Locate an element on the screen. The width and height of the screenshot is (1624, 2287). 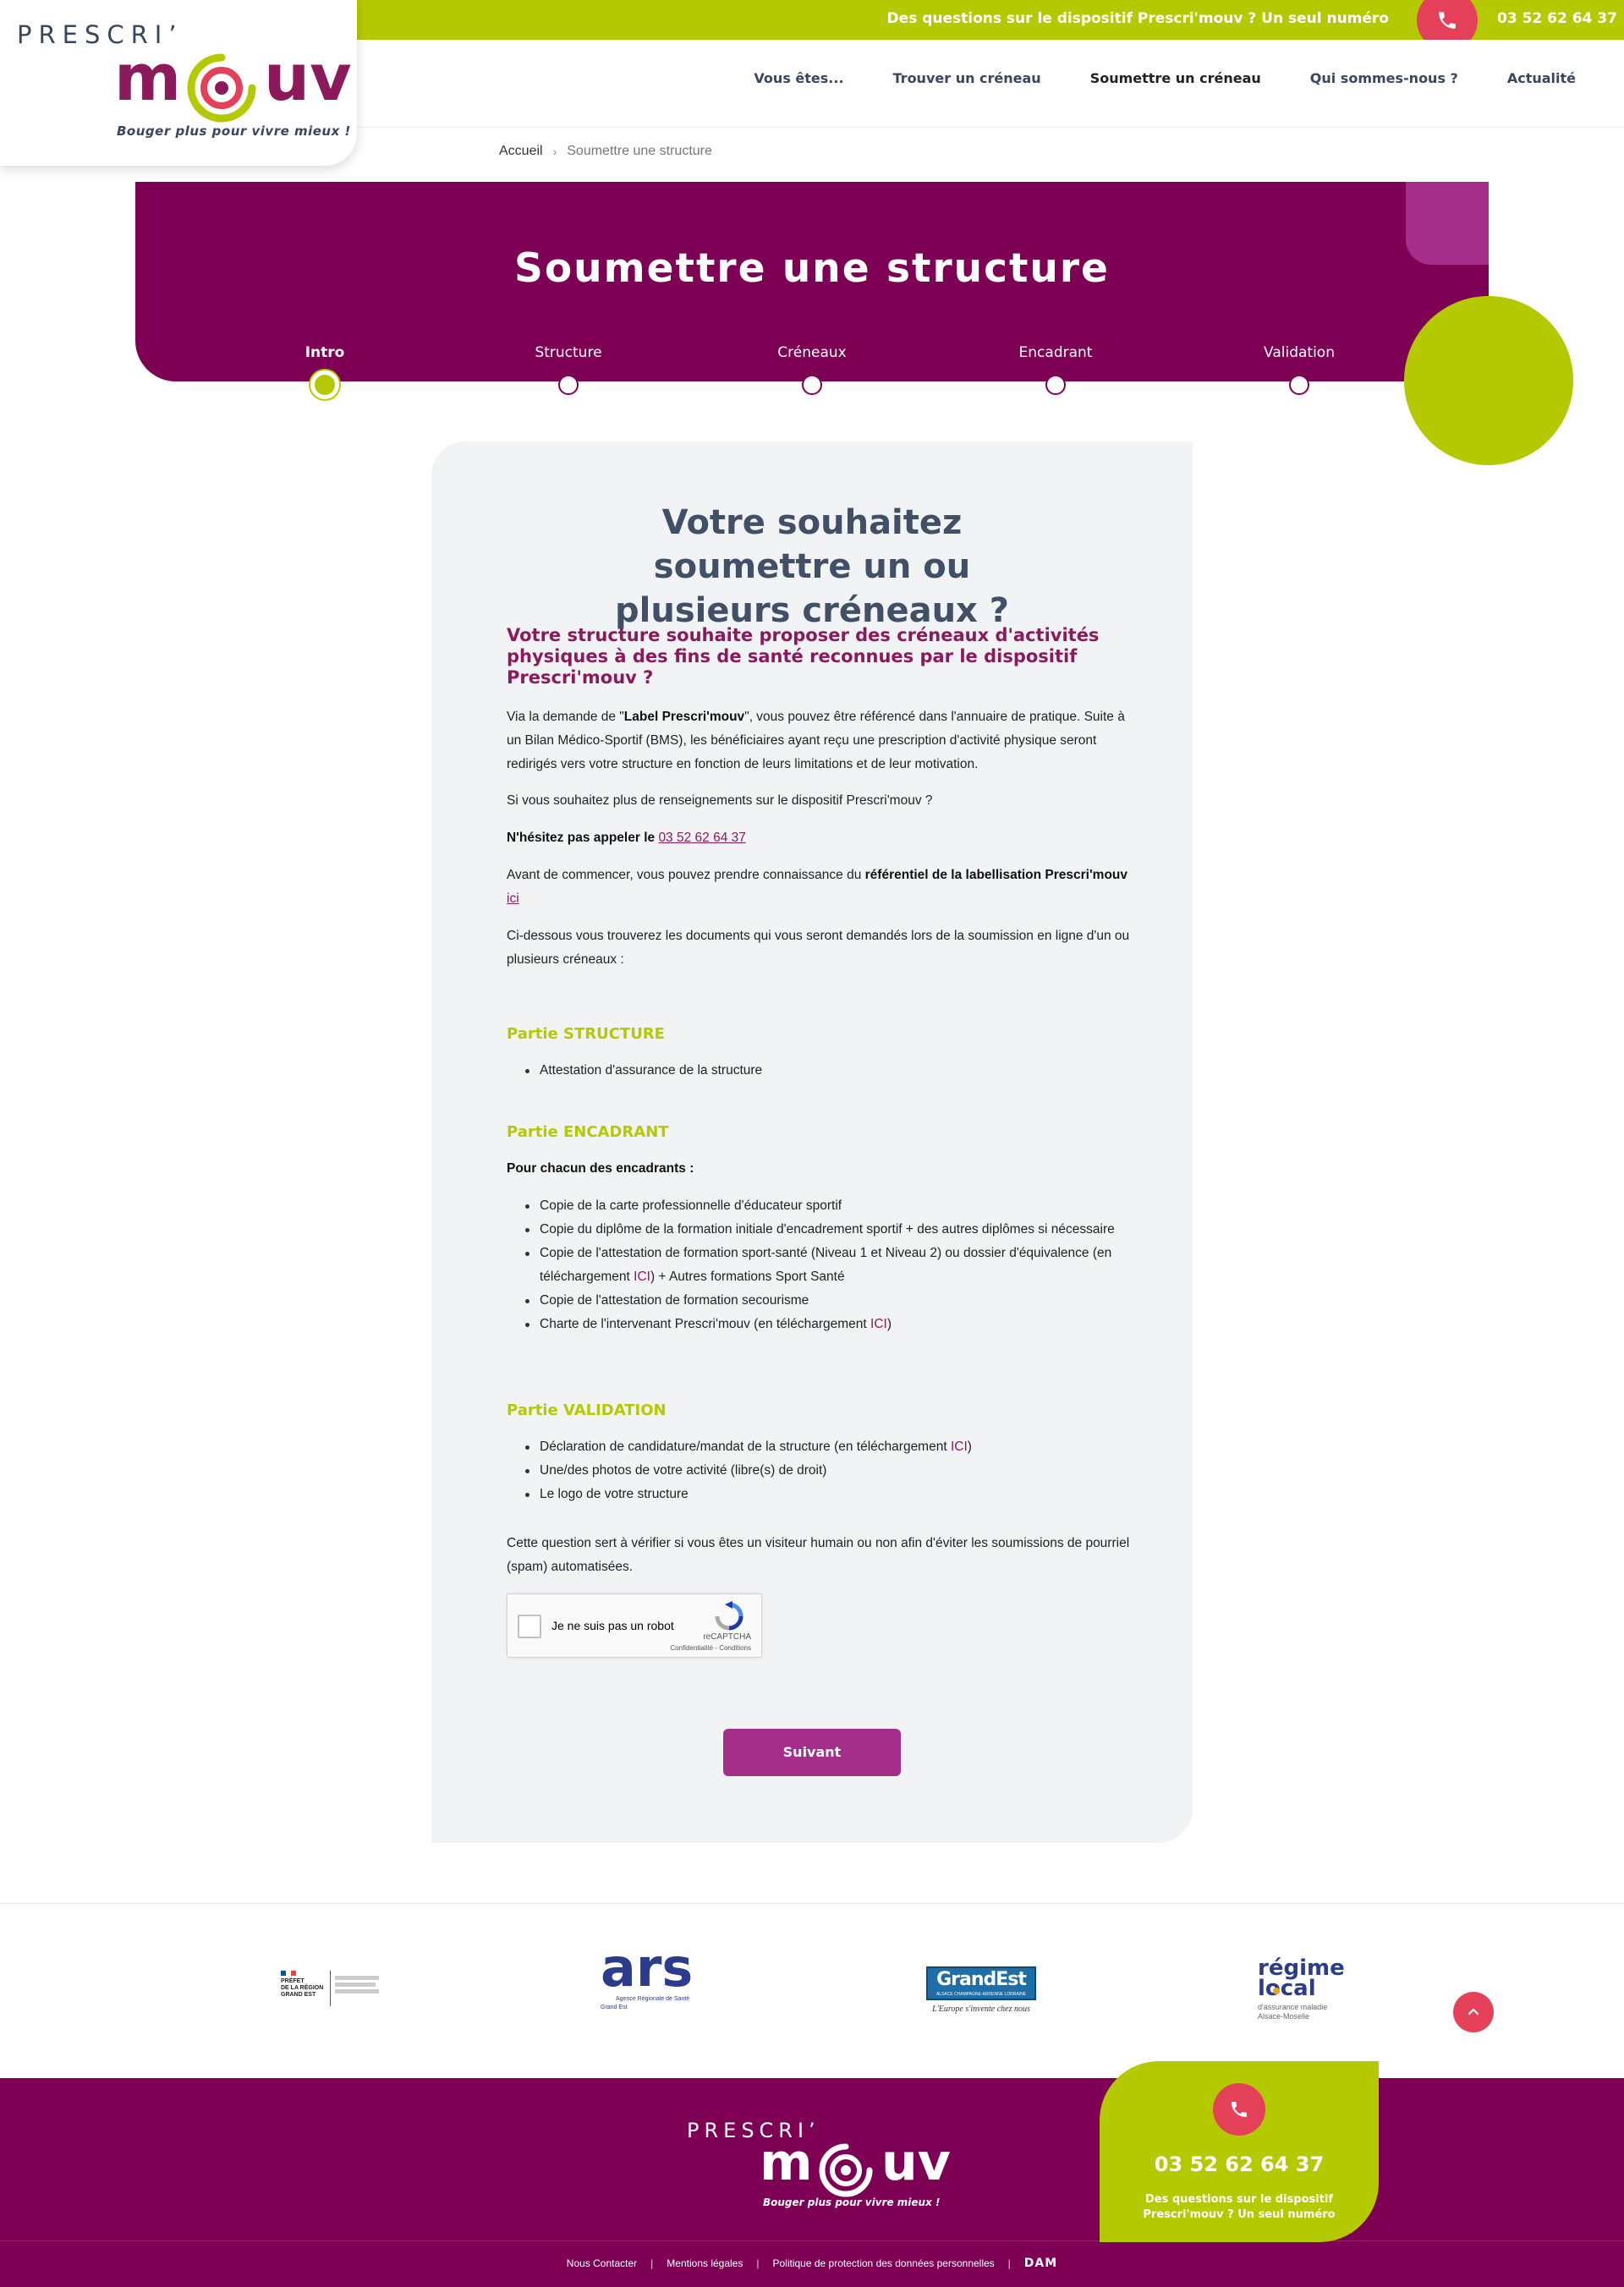
download-link-charte: ICI is located at coordinates (879, 1324).